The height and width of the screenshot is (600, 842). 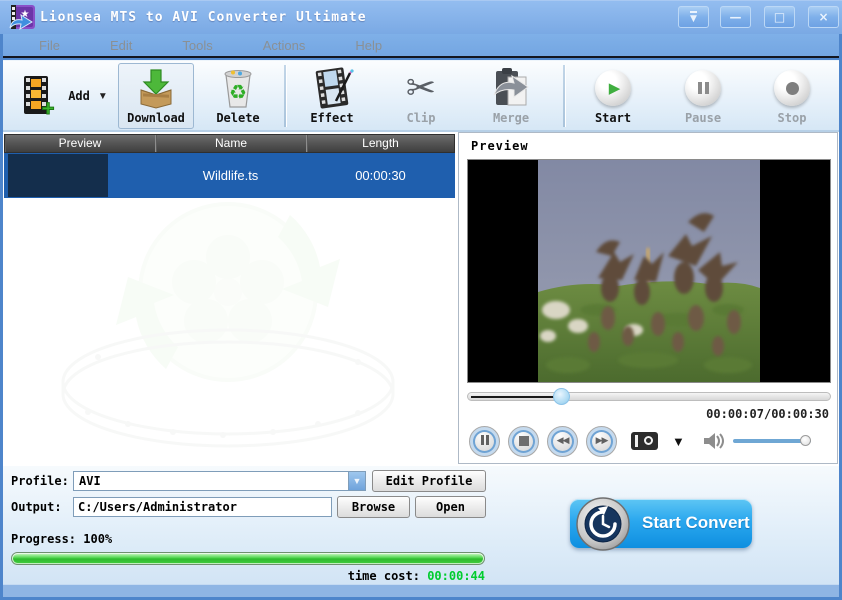 I want to click on column-length: Length, so click(x=380, y=143).